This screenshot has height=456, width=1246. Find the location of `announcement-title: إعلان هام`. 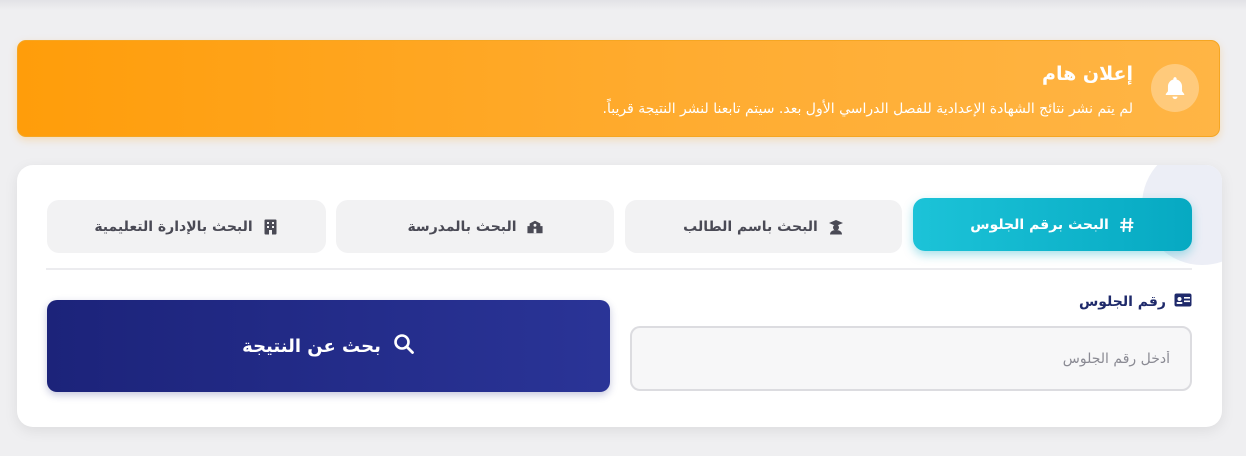

announcement-title: إعلان هام is located at coordinates (1087, 74).